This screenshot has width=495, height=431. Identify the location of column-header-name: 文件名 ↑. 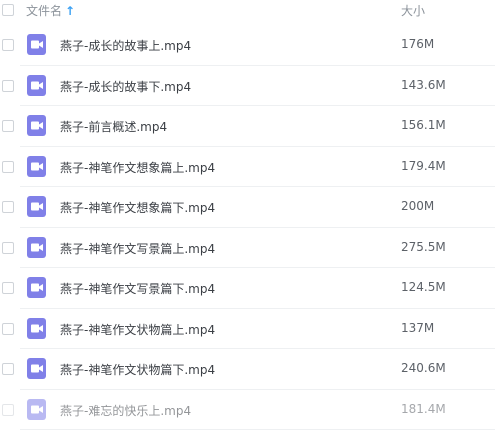
(50, 10).